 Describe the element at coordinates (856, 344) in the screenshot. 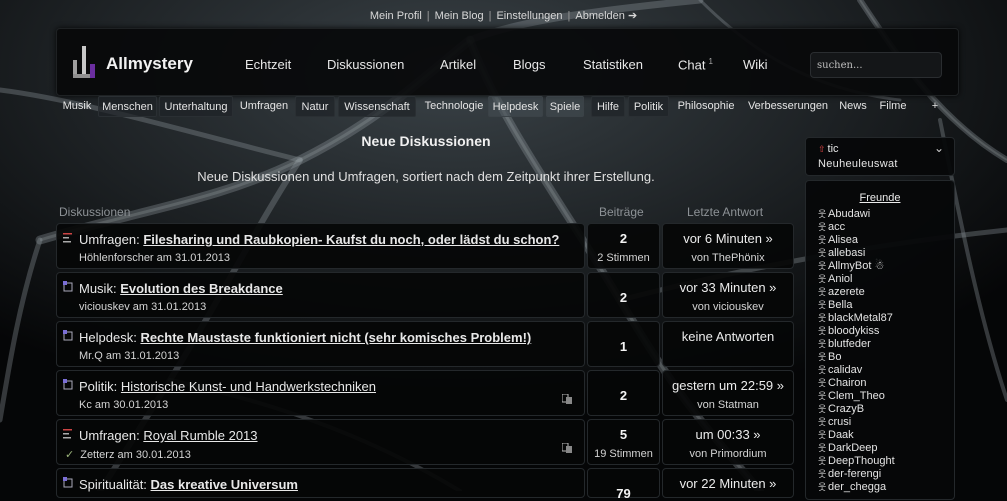

I see `friend-list-item: 웃 blutfeder` at that location.